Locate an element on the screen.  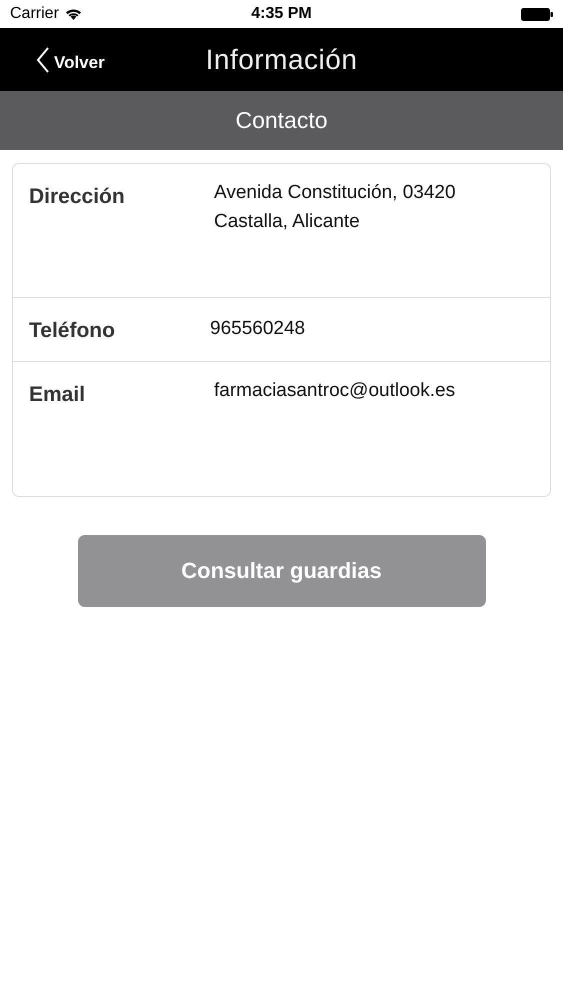
field-label: Dirección is located at coordinates (77, 197).